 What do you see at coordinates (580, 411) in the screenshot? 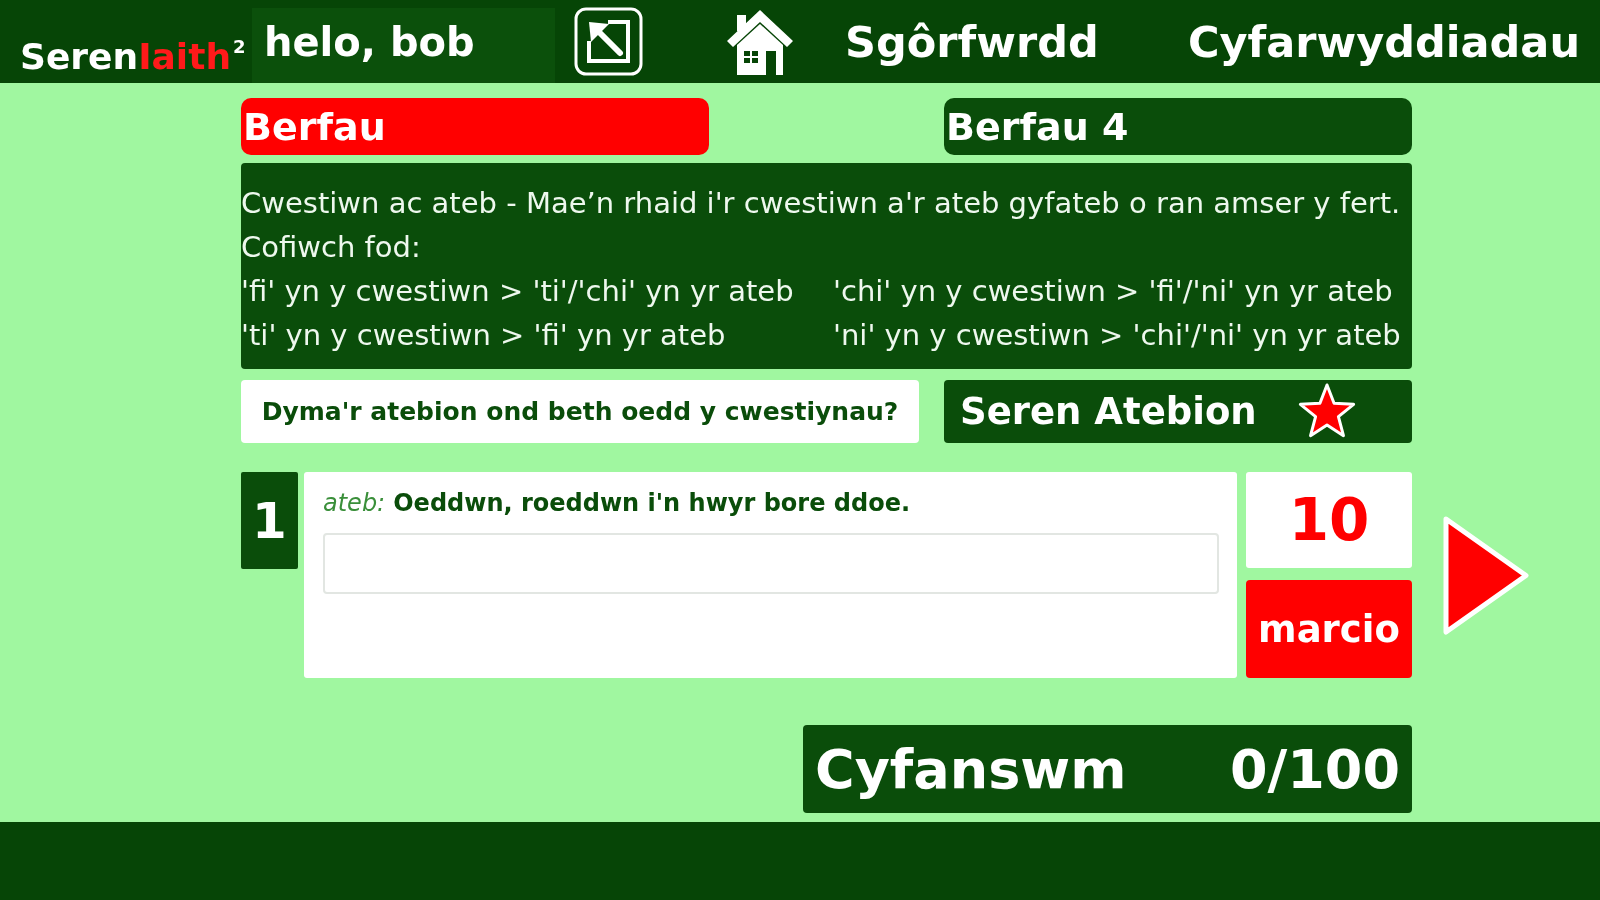
I see `prompt-text: Dyma'r atebion ond beth oedd y cwestiynau?` at bounding box center [580, 411].